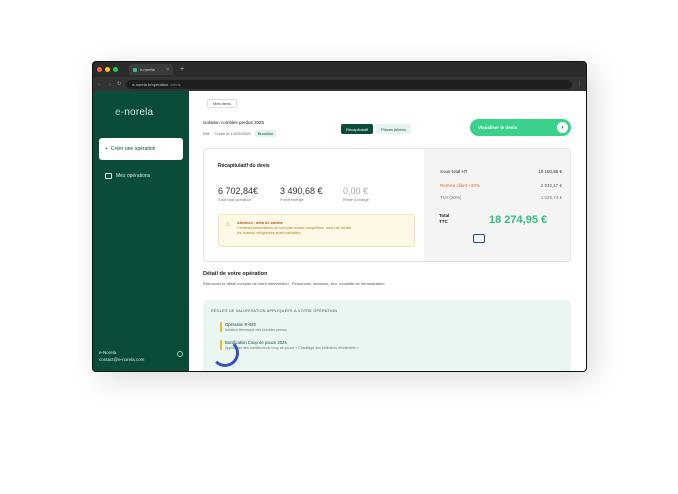 Image resolution: width=678 pixels, height=494 pixels. What do you see at coordinates (133, 149) in the screenshot?
I see `new-operation-label: Créer une opération` at bounding box center [133, 149].